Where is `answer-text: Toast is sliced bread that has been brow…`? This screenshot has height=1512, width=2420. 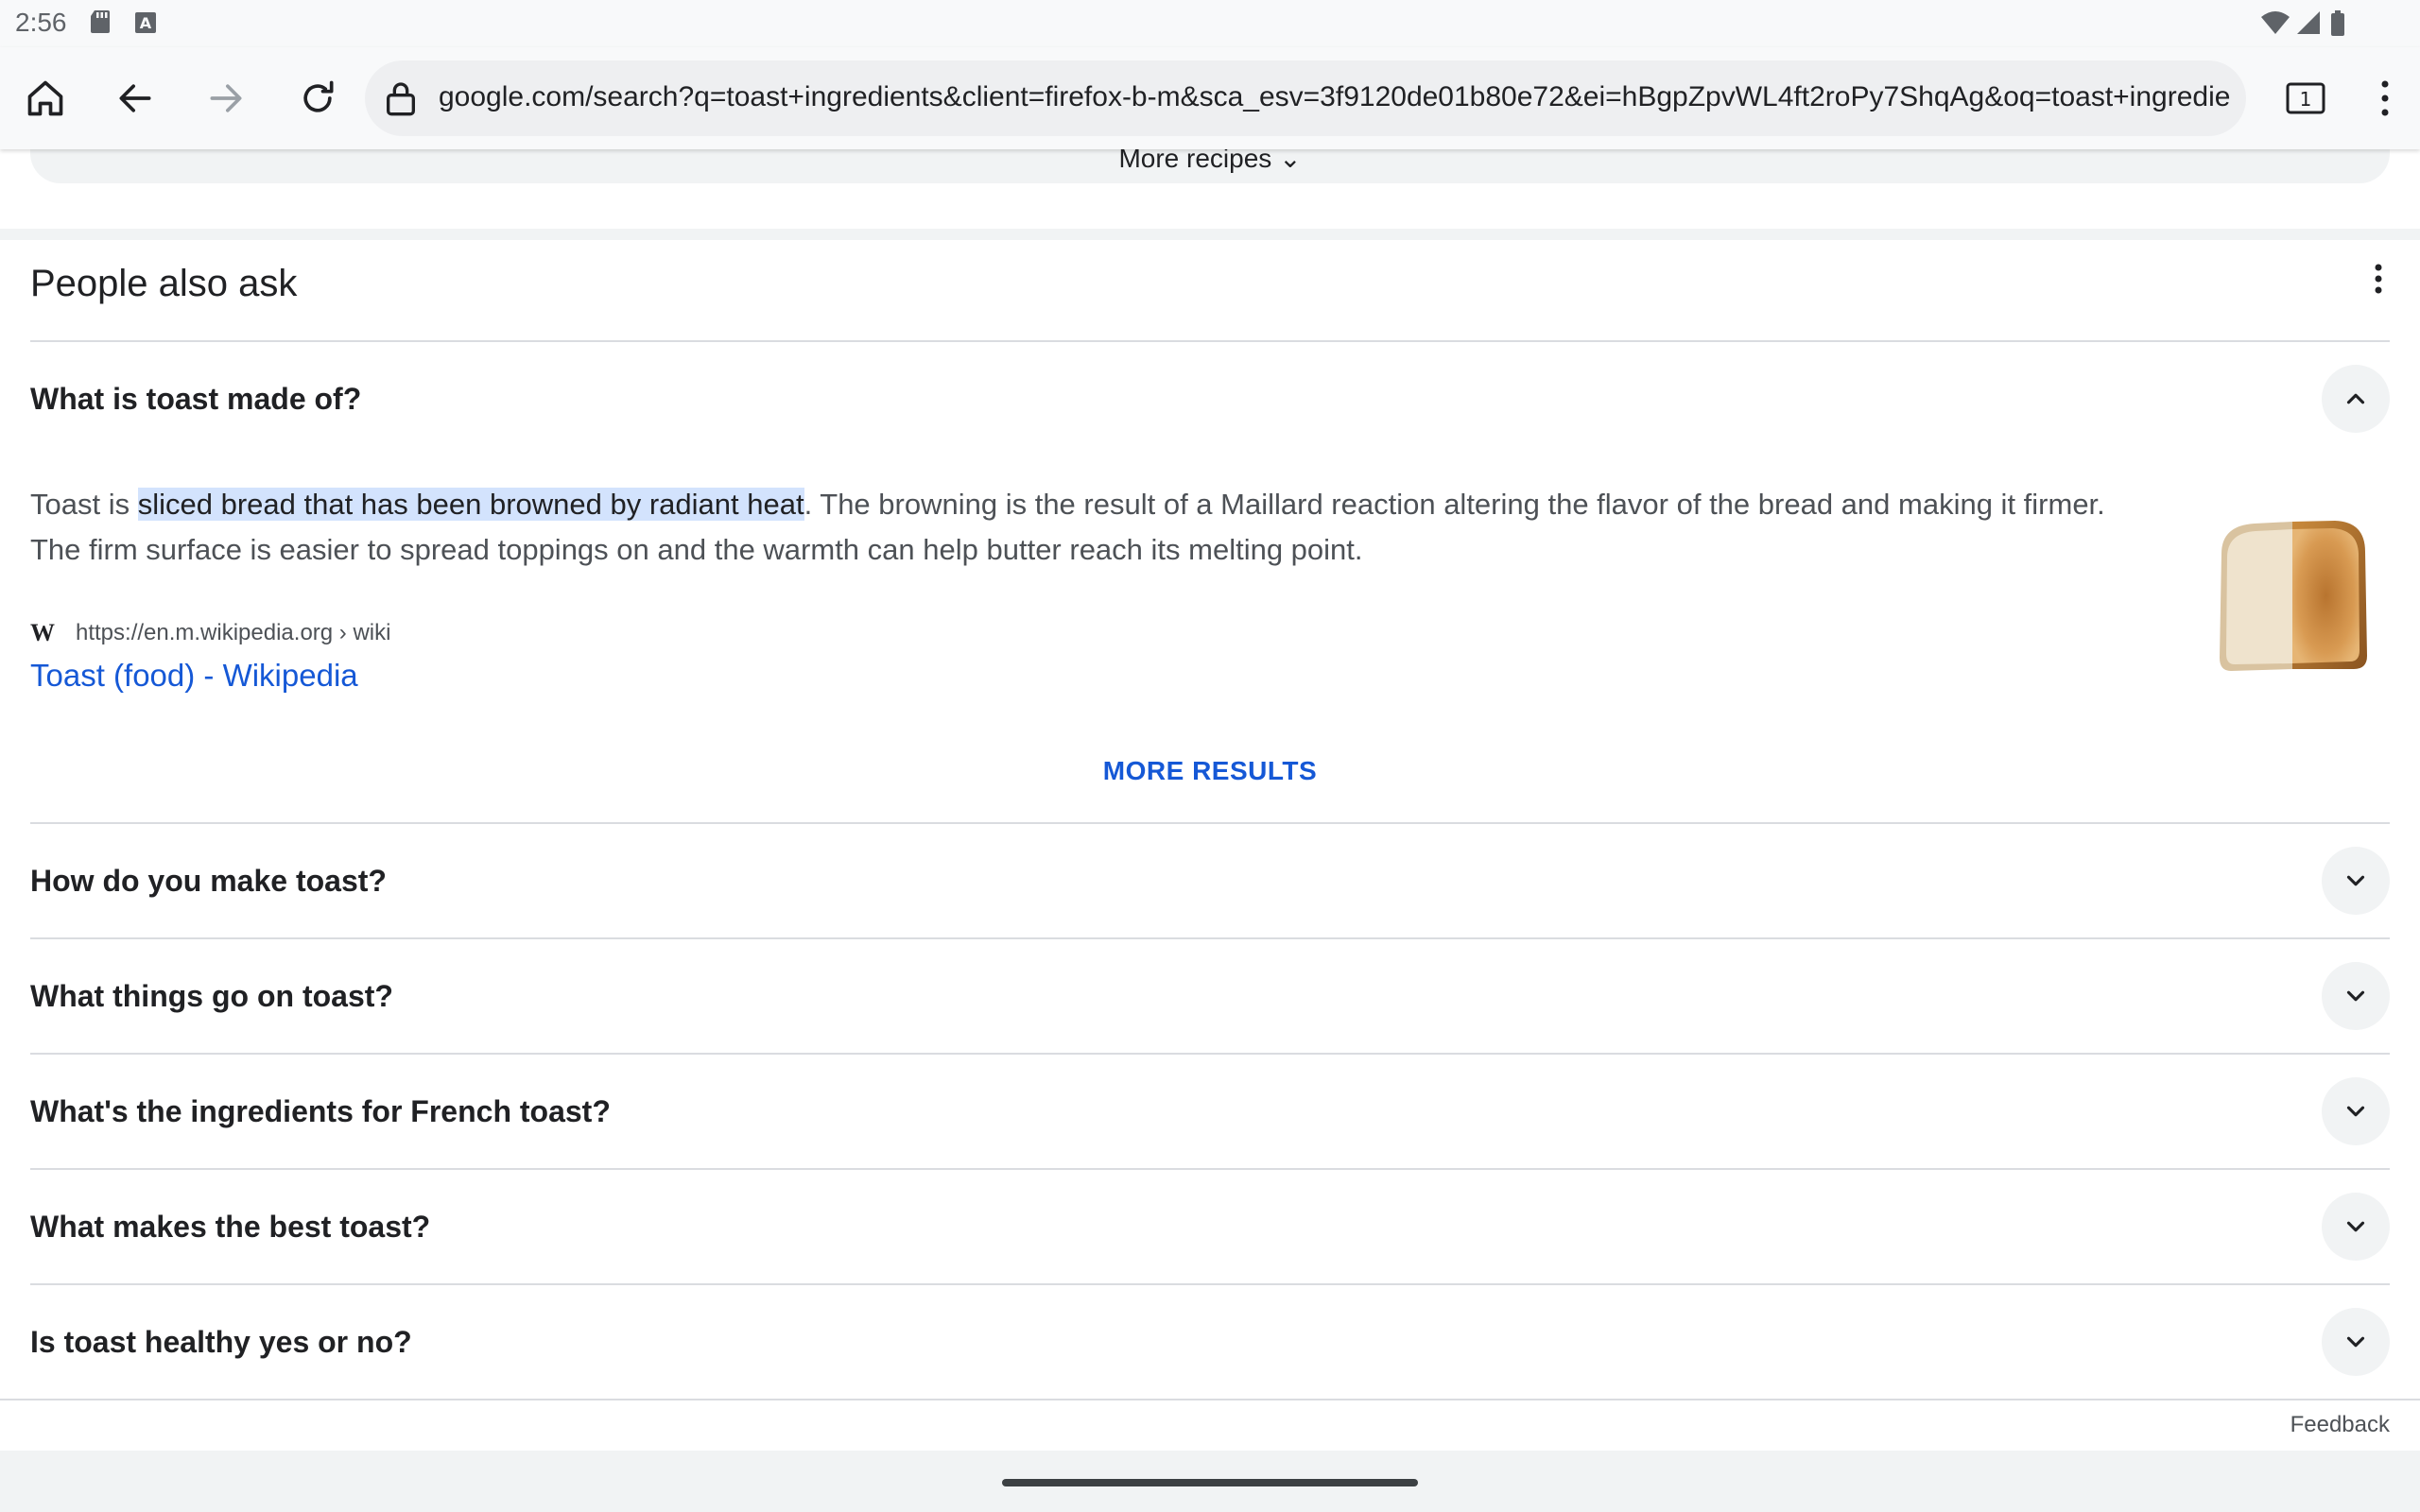
answer-text: Toast is sliced bread that has been brow… is located at coordinates (1067, 527).